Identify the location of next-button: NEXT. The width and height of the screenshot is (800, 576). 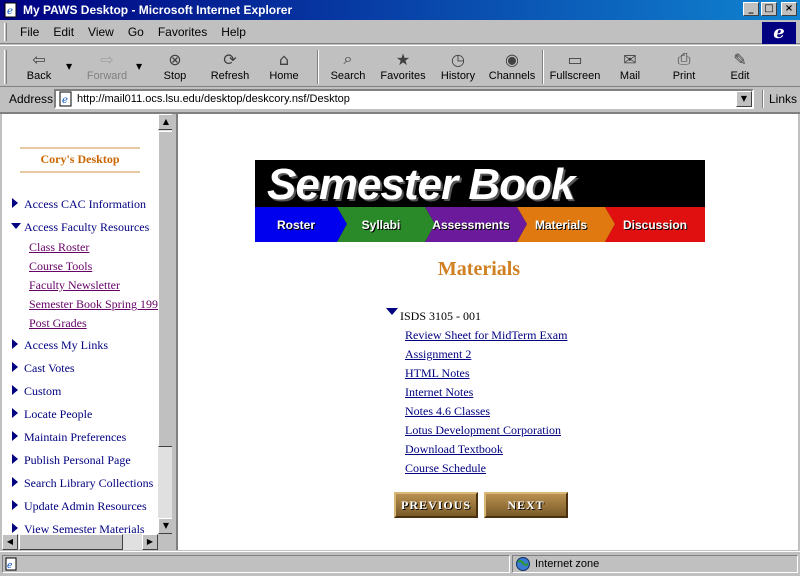
(526, 505).